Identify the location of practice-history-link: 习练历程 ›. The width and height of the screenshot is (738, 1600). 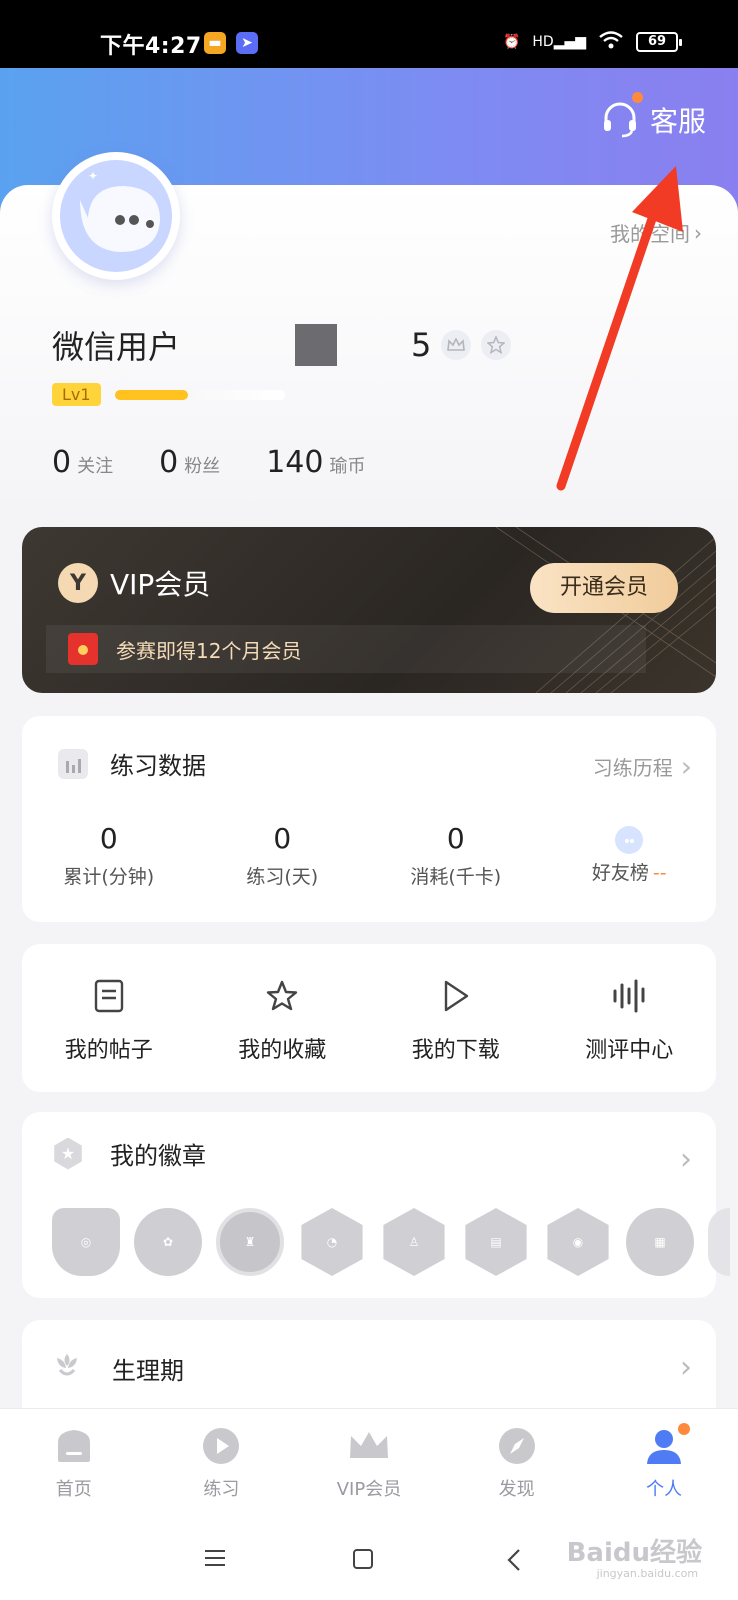
(642, 766).